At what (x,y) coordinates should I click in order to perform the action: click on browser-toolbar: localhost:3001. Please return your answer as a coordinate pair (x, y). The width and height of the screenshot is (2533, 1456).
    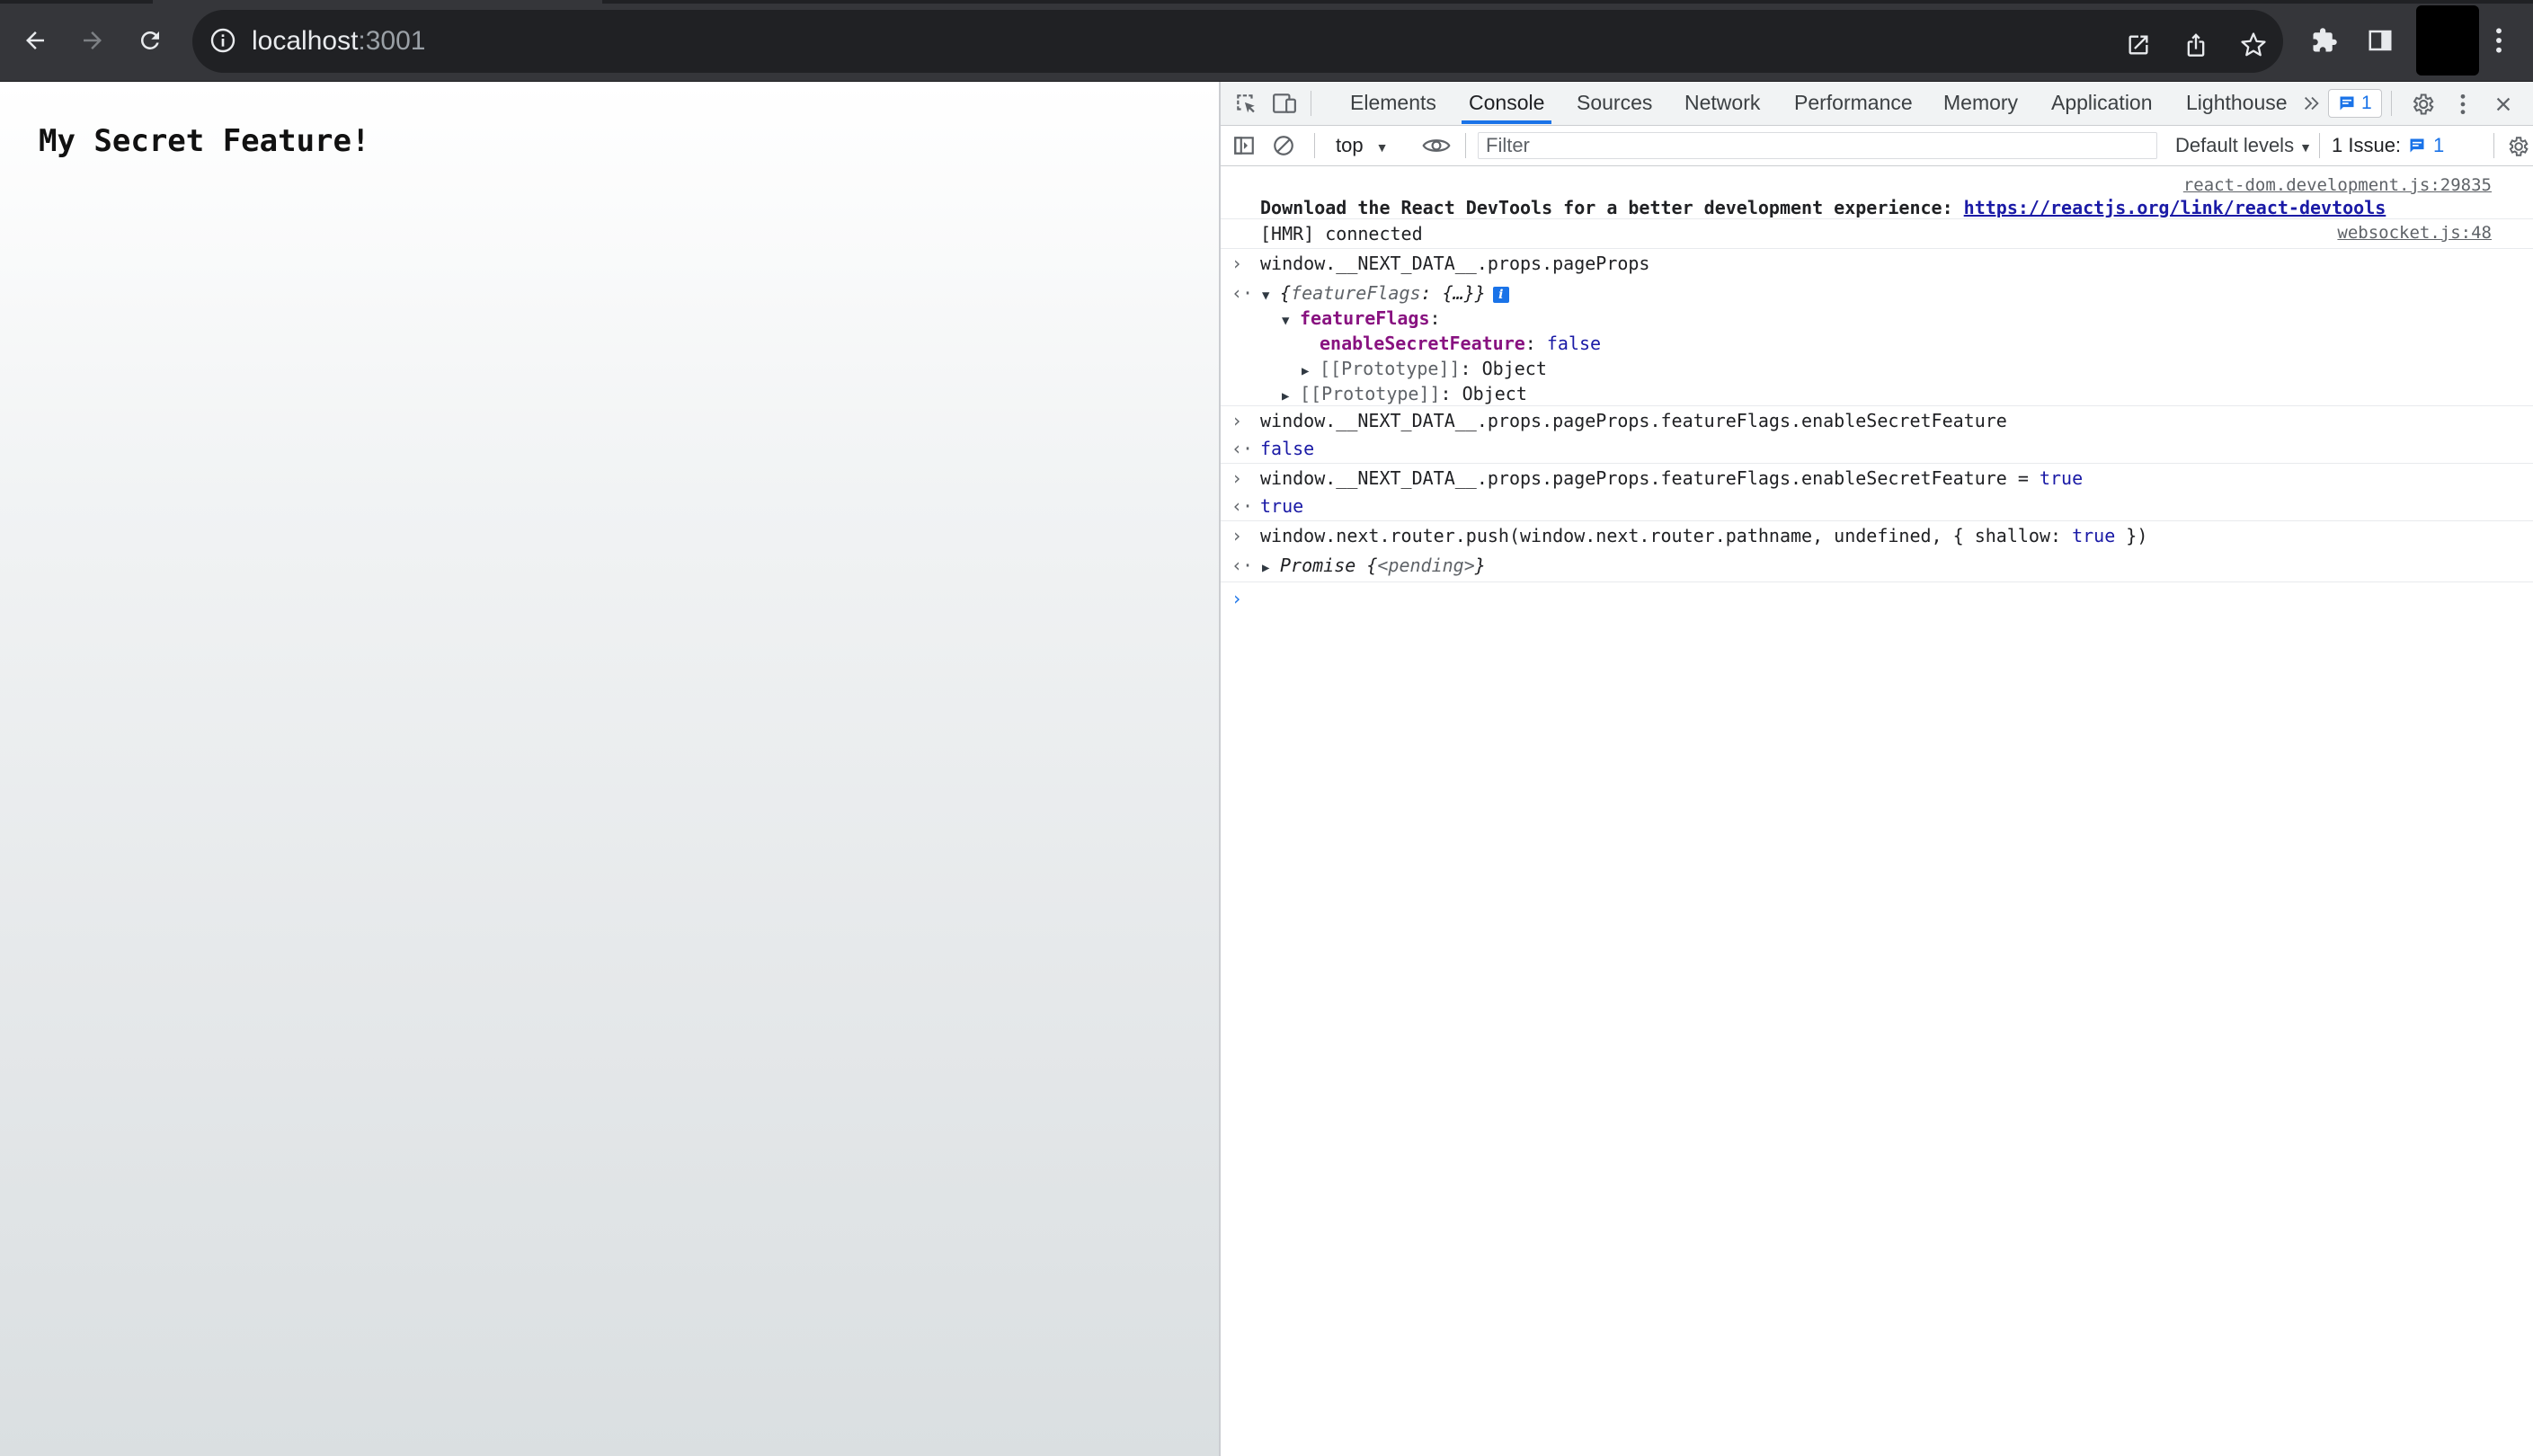
    Looking at the image, I should click on (1266, 41).